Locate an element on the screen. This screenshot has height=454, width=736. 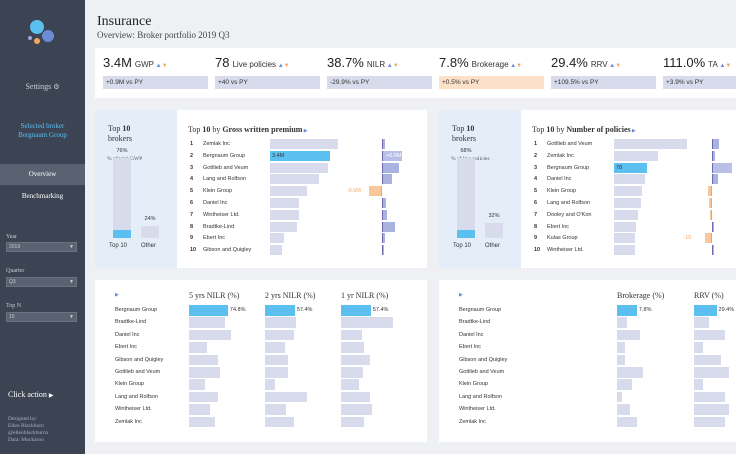
ranking-row: 10 Gibson and Quigley is located at coordinates (305, 250).